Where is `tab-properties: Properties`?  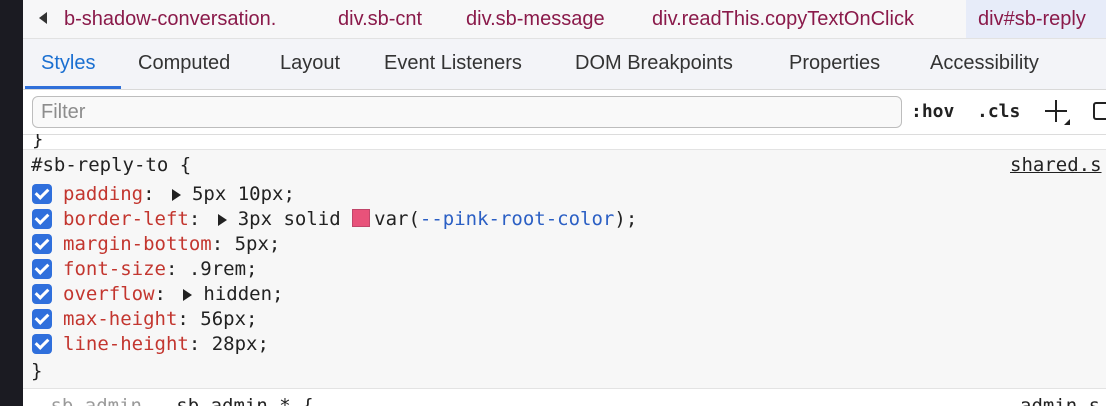 tab-properties: Properties is located at coordinates (834, 64).